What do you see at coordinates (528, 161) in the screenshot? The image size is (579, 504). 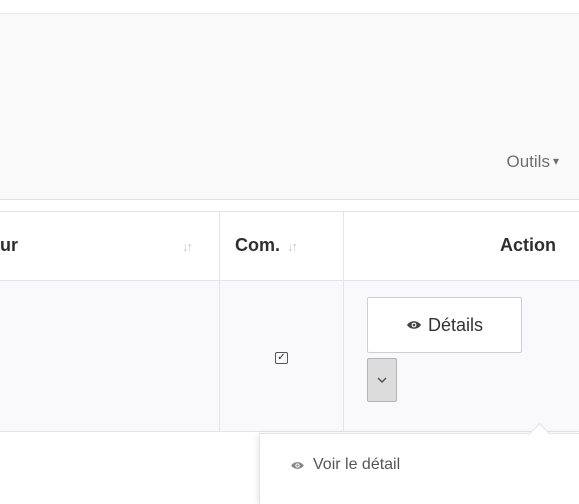 I see `tools-label: Outils` at bounding box center [528, 161].